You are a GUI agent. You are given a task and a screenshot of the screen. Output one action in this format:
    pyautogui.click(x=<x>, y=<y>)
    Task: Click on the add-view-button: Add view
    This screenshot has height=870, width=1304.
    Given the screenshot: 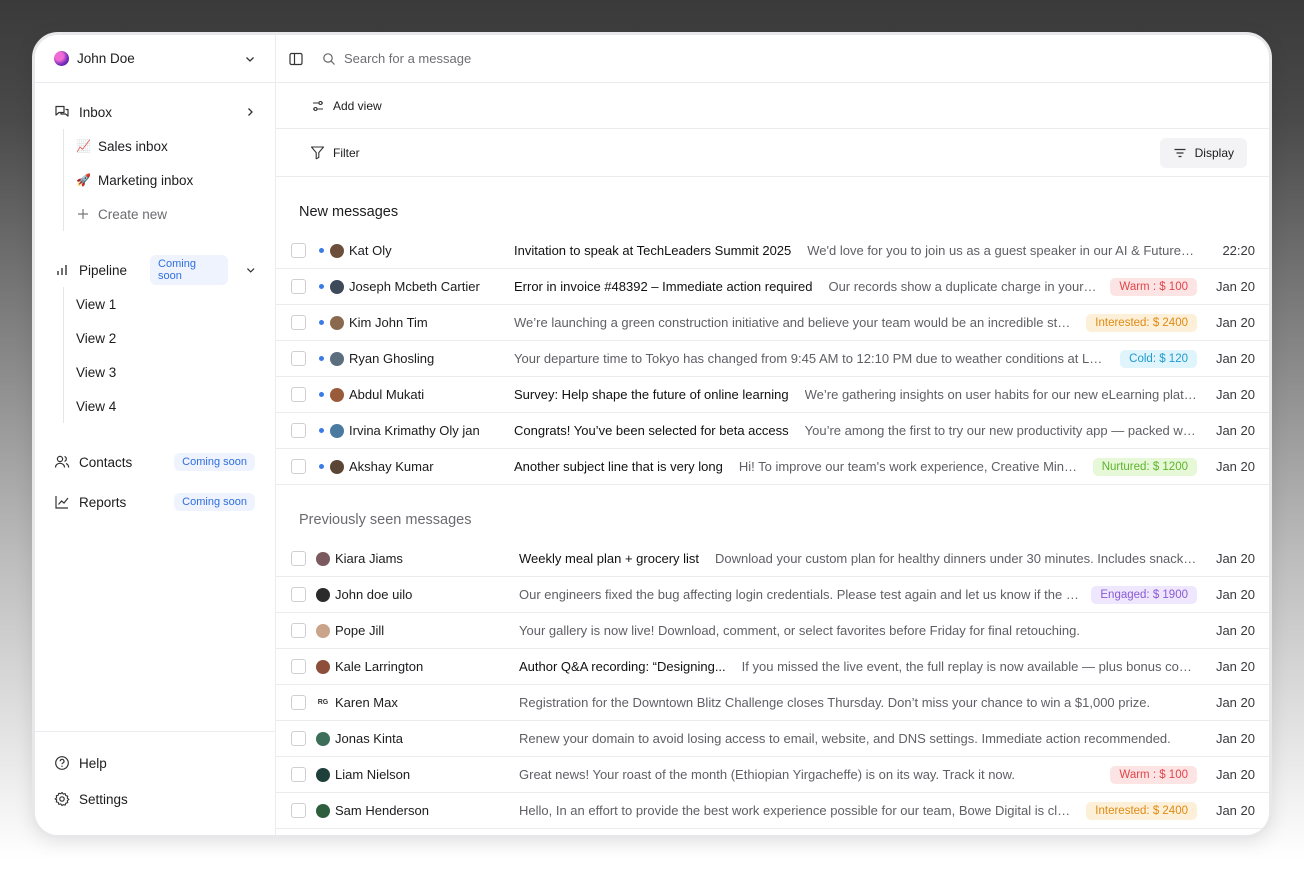 What is the action you would take?
    pyautogui.click(x=346, y=106)
    